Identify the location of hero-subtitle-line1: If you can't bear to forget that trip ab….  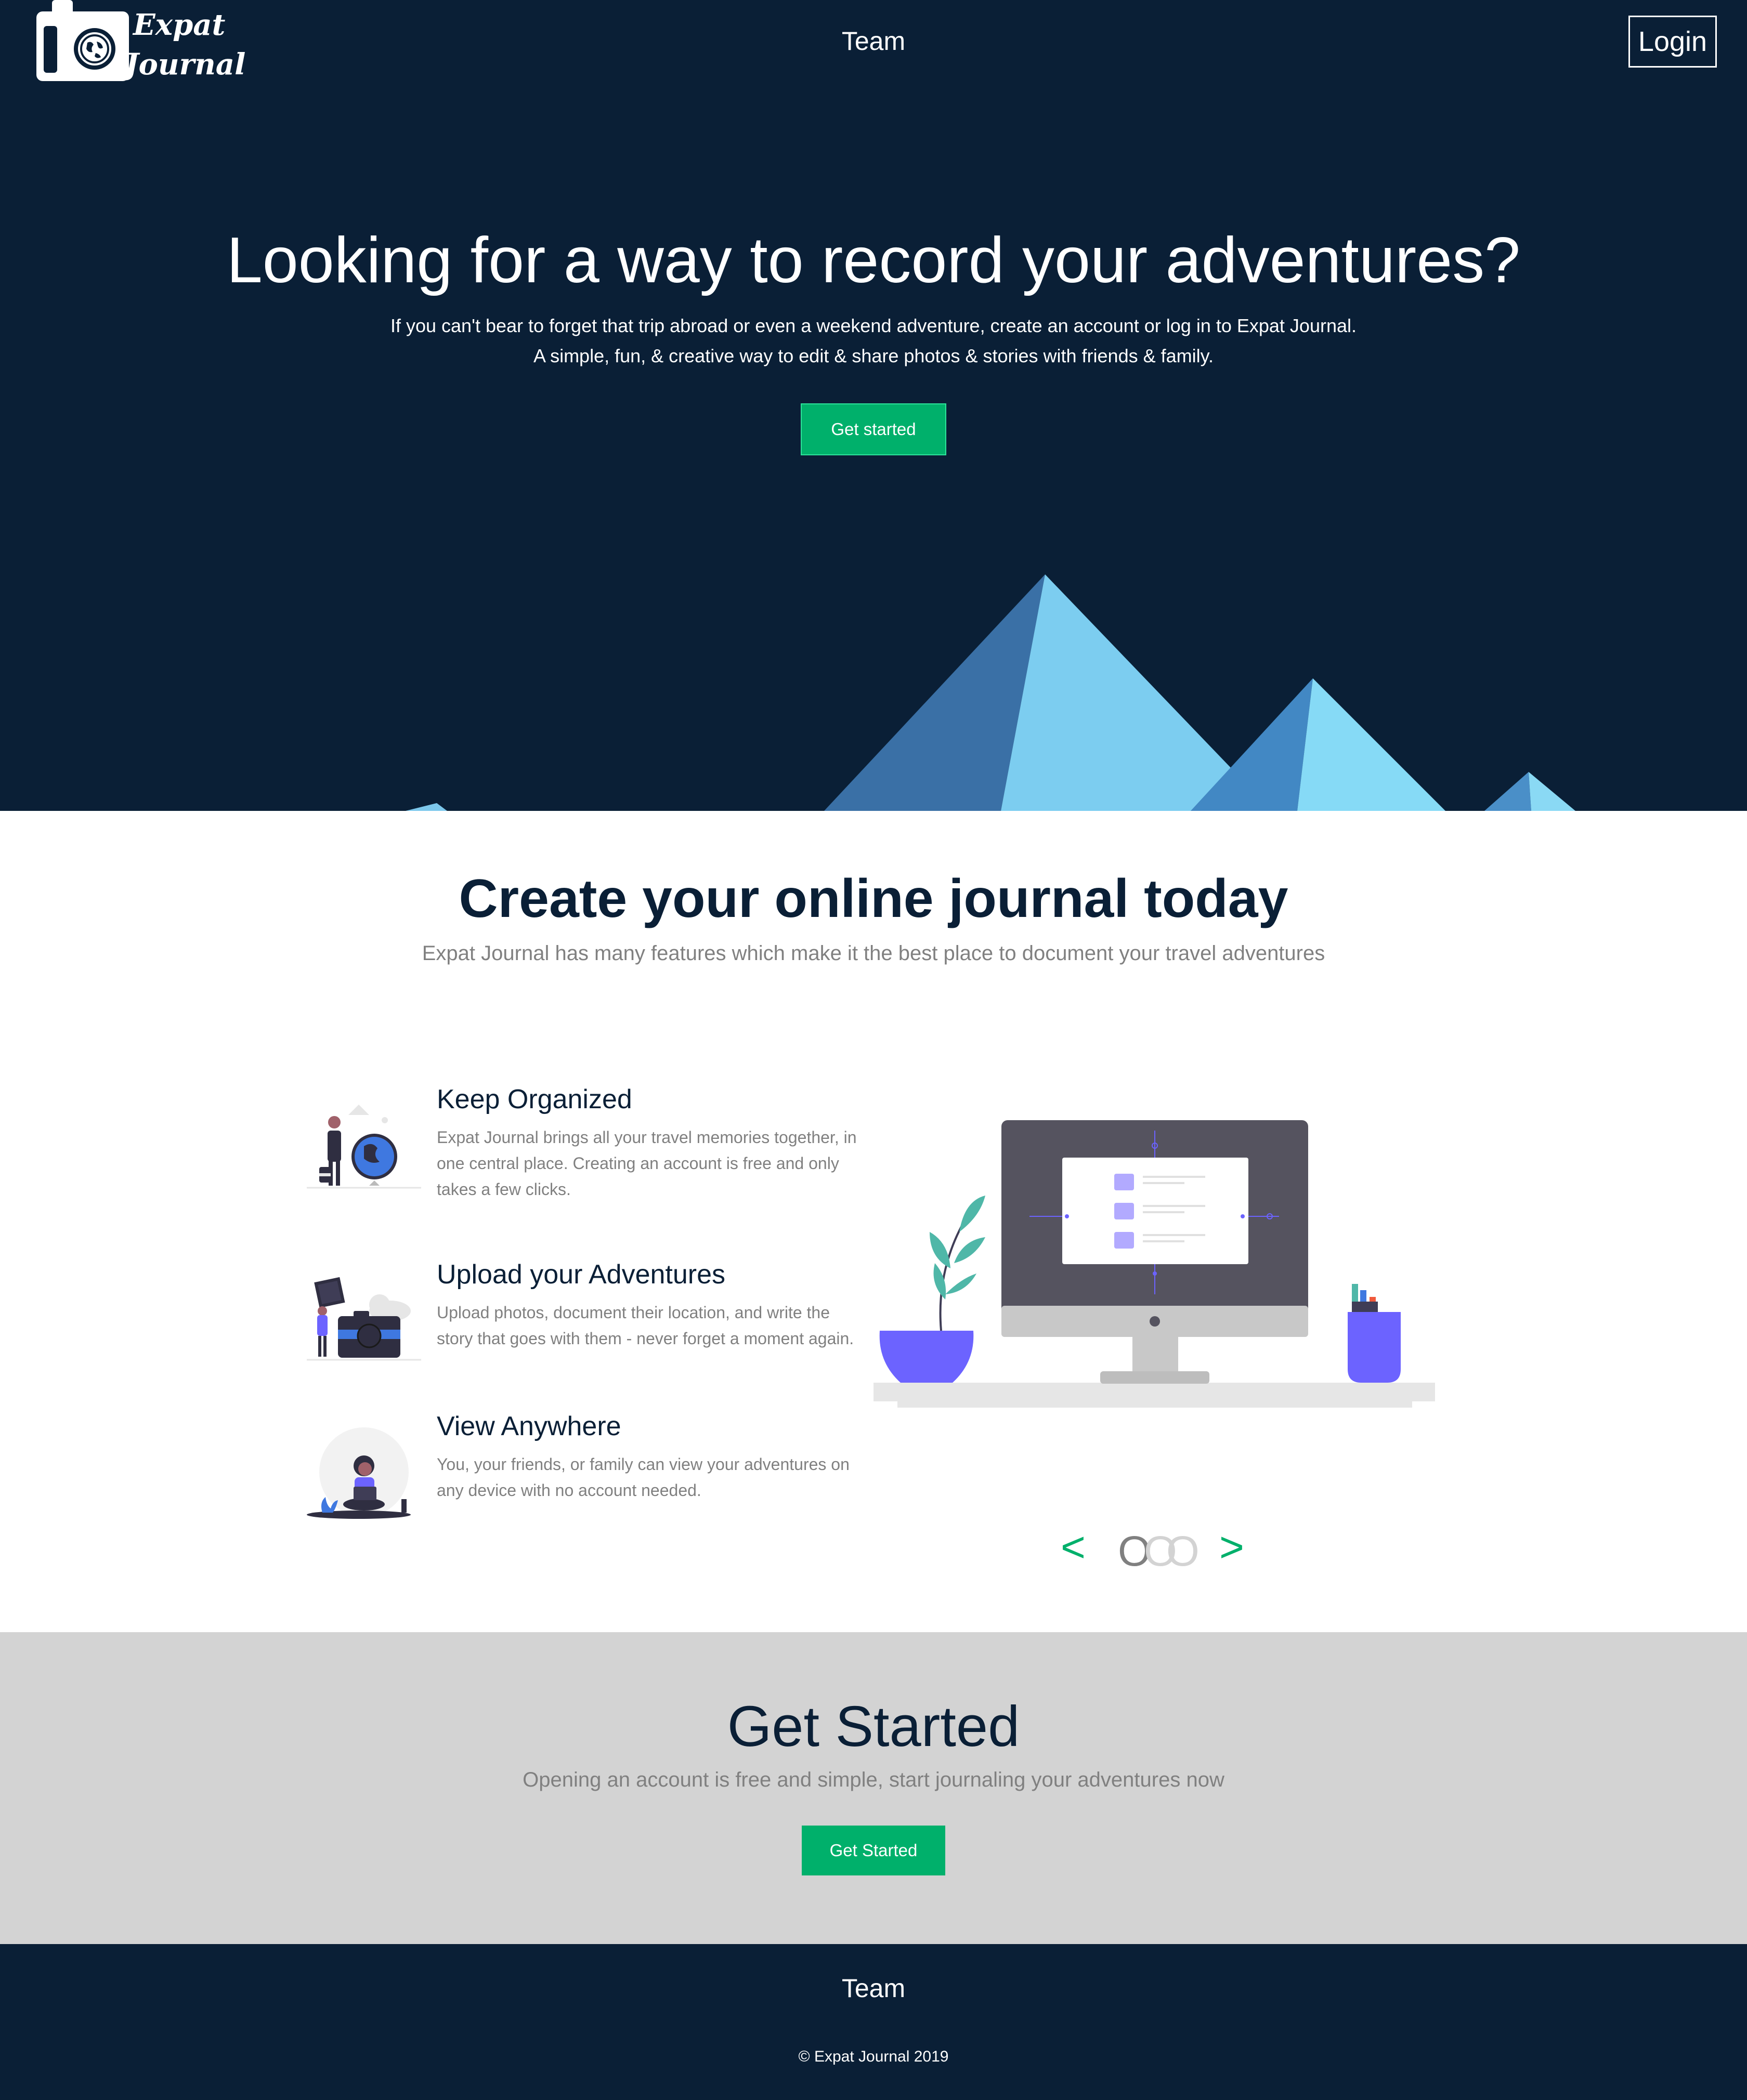
(874, 326).